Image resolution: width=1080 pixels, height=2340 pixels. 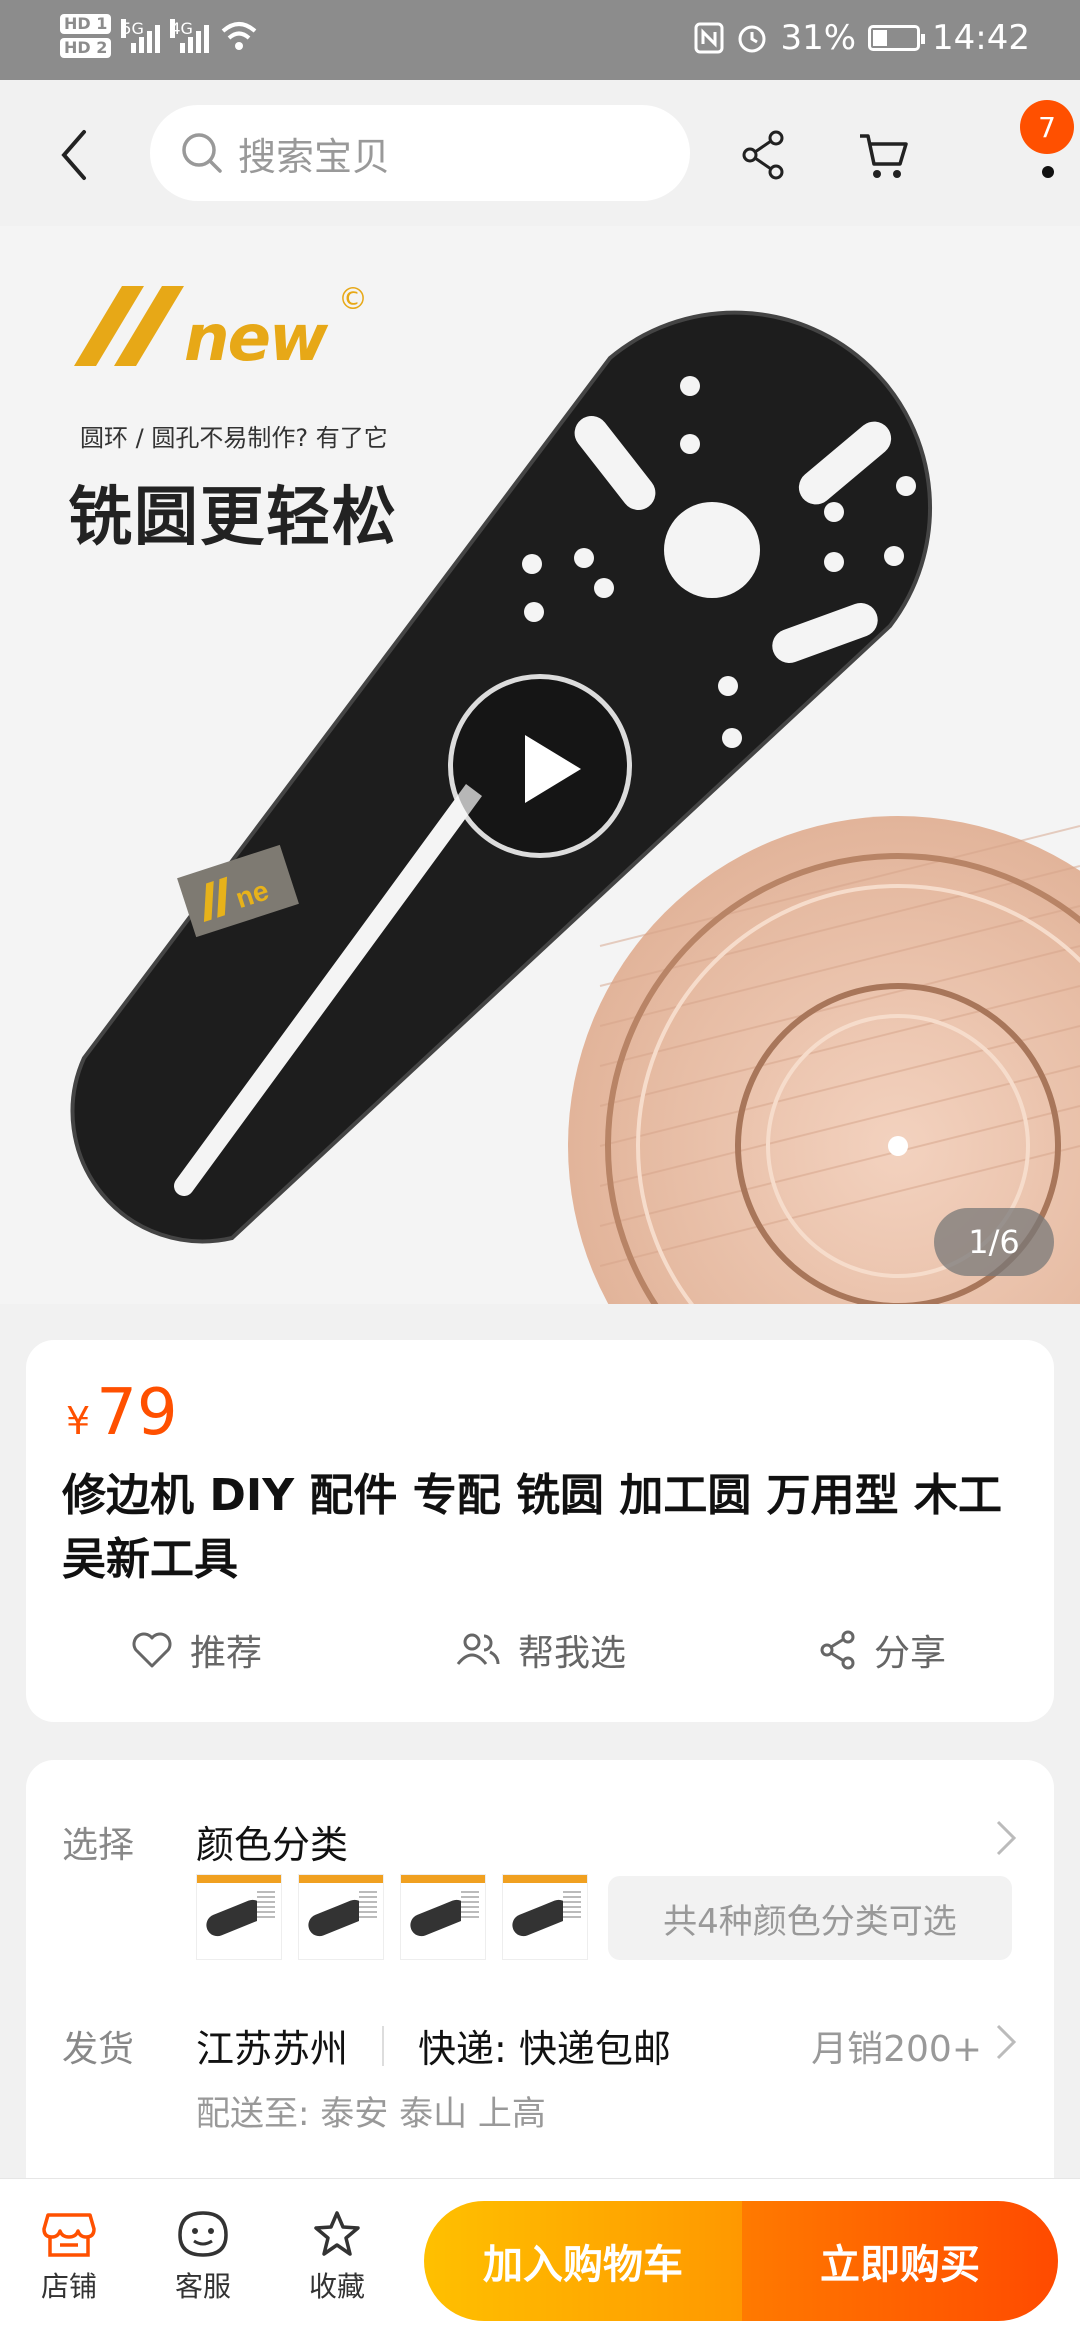 I want to click on brand-logo-text: new, so click(x=256, y=339).